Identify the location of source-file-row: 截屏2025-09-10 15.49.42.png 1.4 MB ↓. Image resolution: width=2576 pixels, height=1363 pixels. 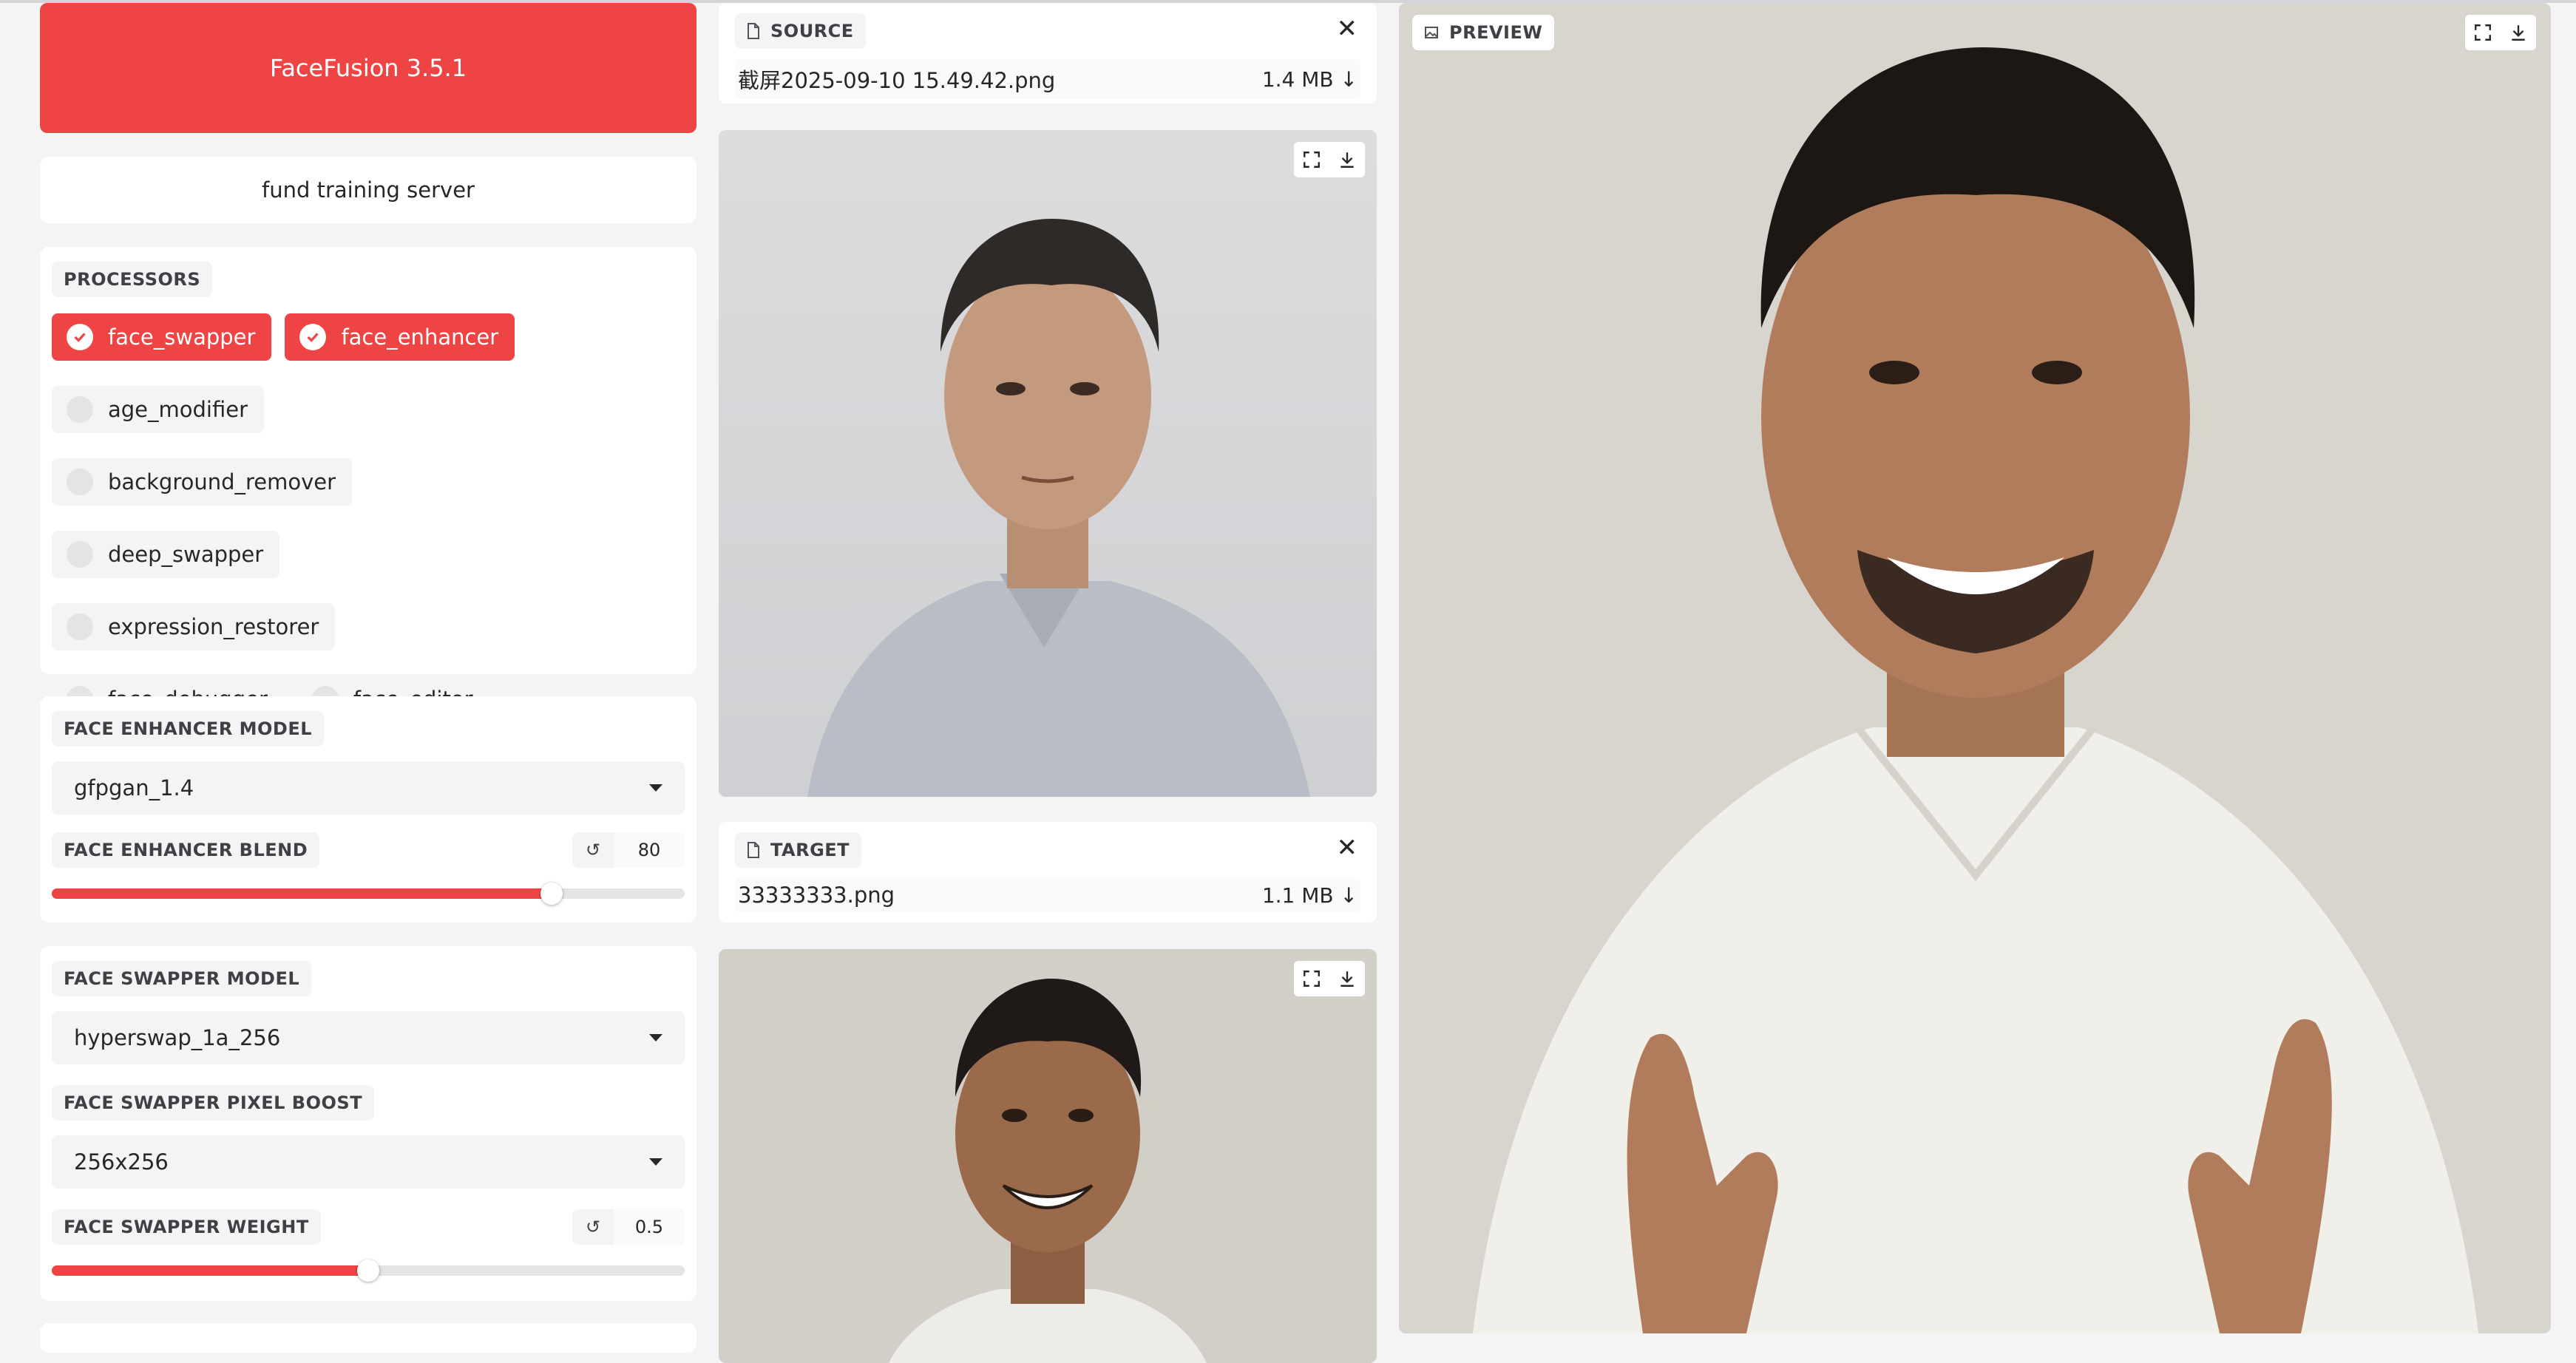
(1047, 79).